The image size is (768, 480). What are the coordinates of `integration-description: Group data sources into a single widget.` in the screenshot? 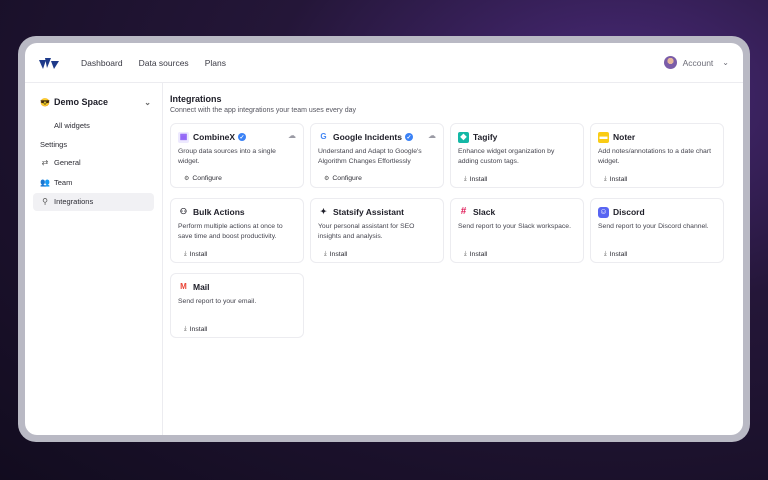 It's located at (227, 156).